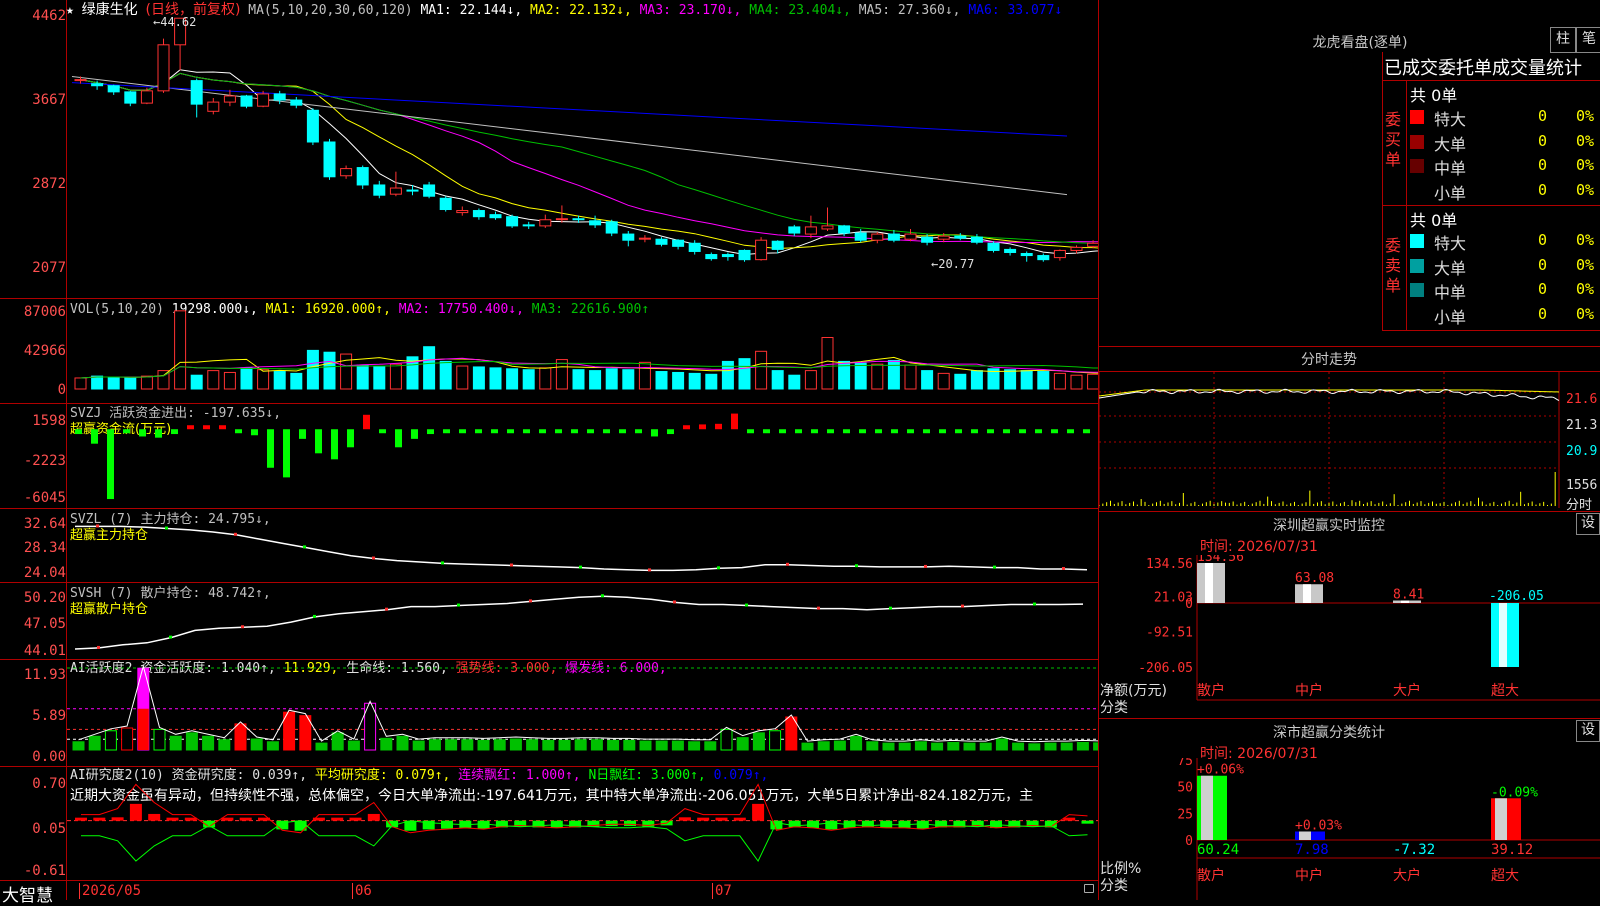 Image resolution: width=1600 pixels, height=906 pixels. I want to click on lock-icon, so click(1089, 888).